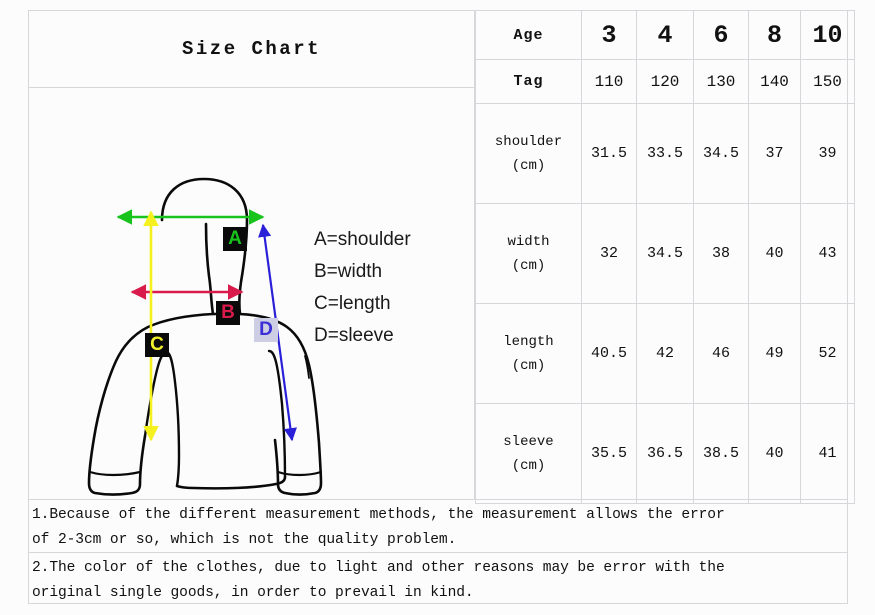  Describe the element at coordinates (528, 35) in the screenshot. I see `header-age-label: Age` at that location.